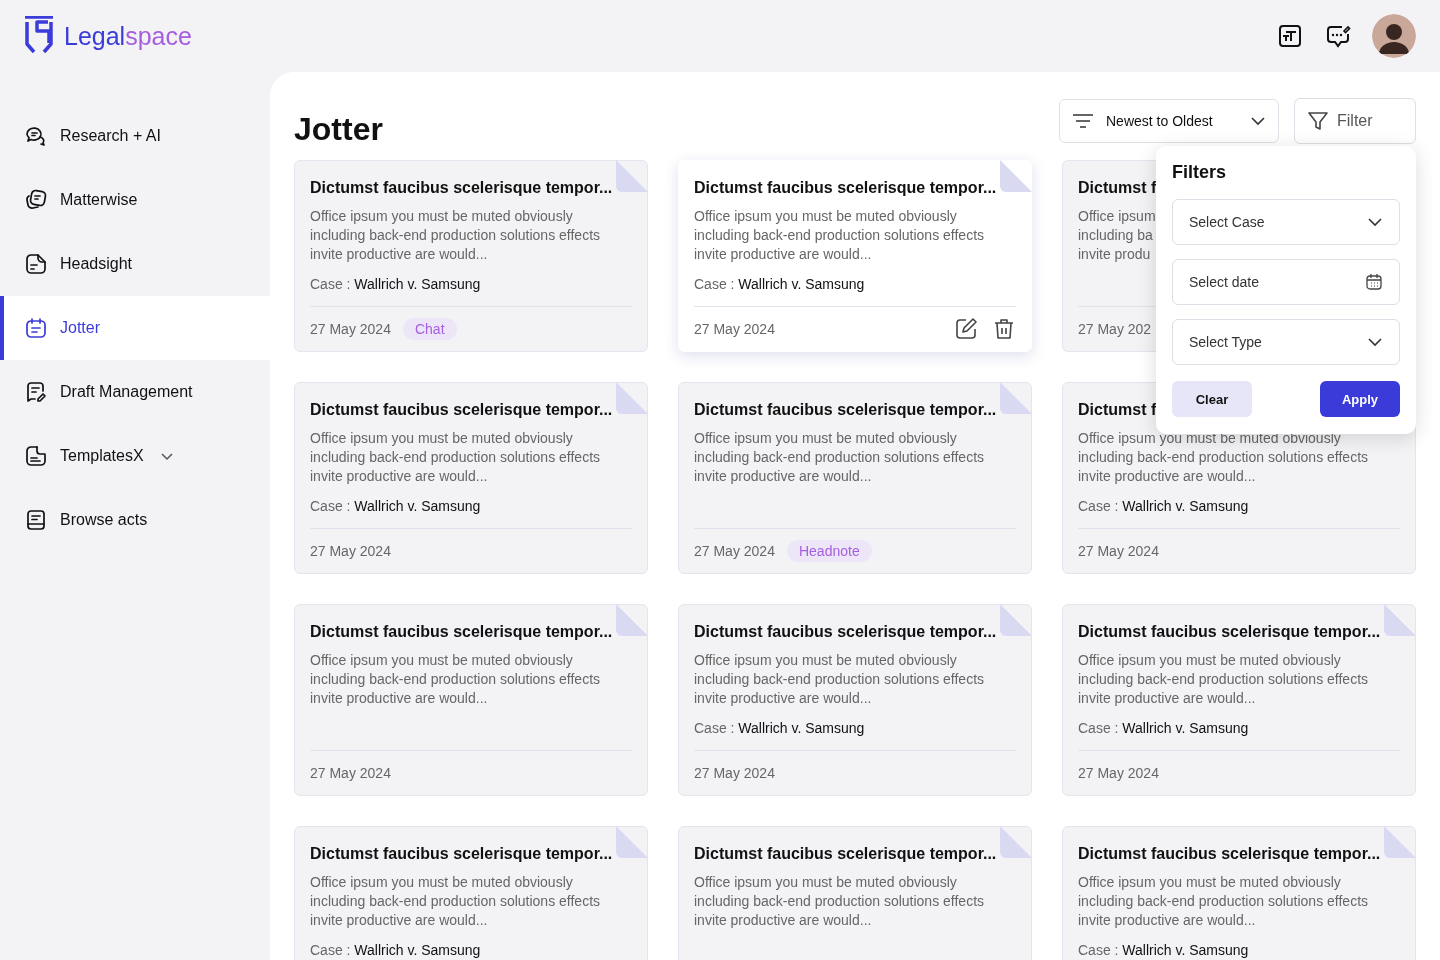 The height and width of the screenshot is (960, 1440). Describe the element at coordinates (429, 329) in the screenshot. I see `note-tag: Chat` at that location.